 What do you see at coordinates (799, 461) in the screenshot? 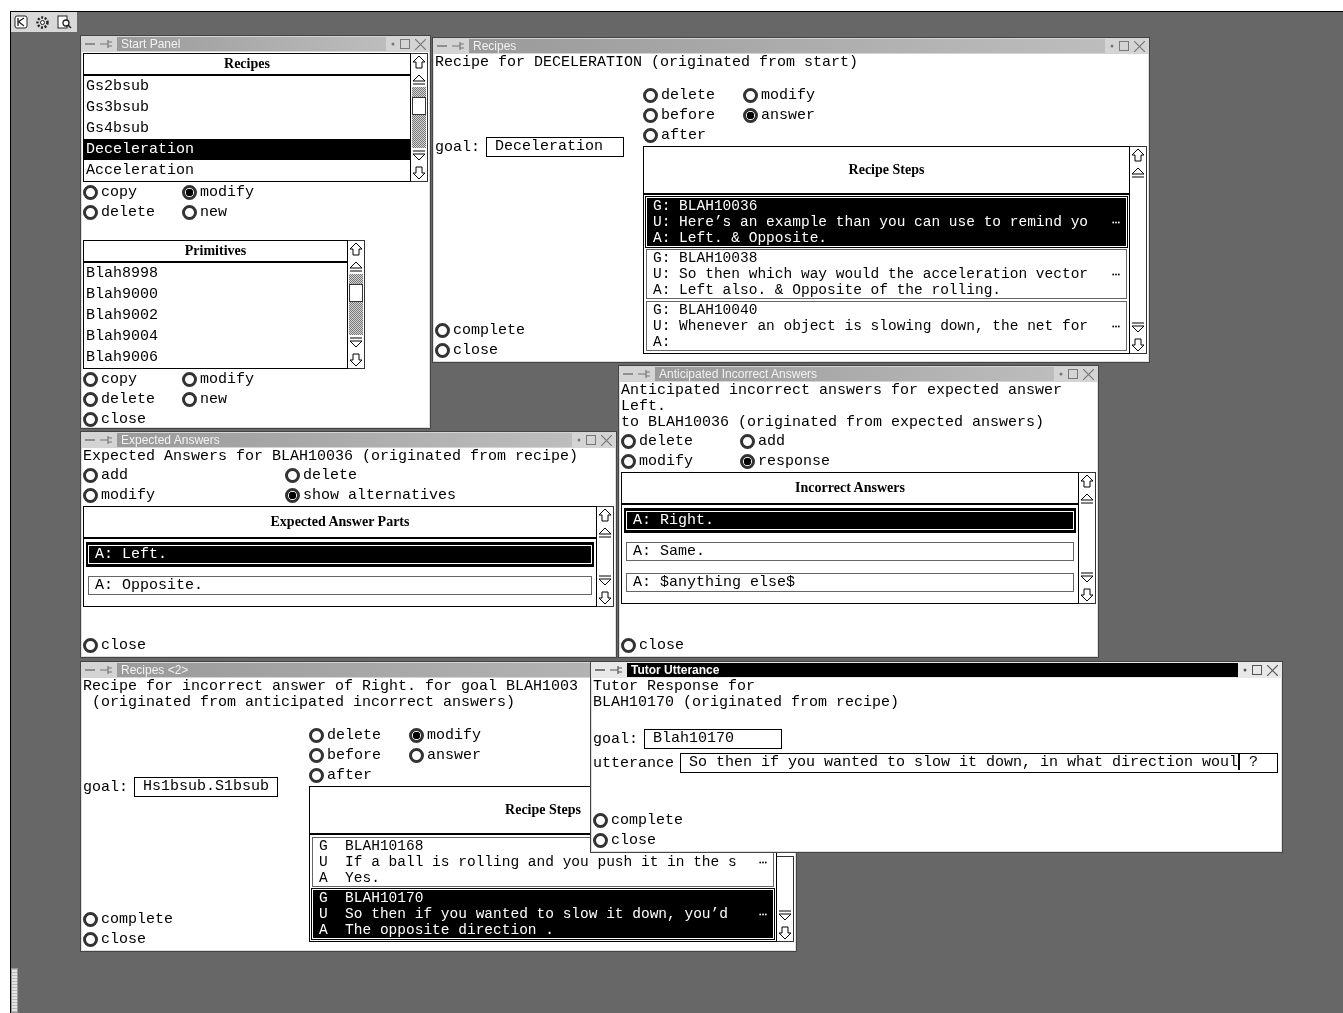
I see `radio-button: response` at bounding box center [799, 461].